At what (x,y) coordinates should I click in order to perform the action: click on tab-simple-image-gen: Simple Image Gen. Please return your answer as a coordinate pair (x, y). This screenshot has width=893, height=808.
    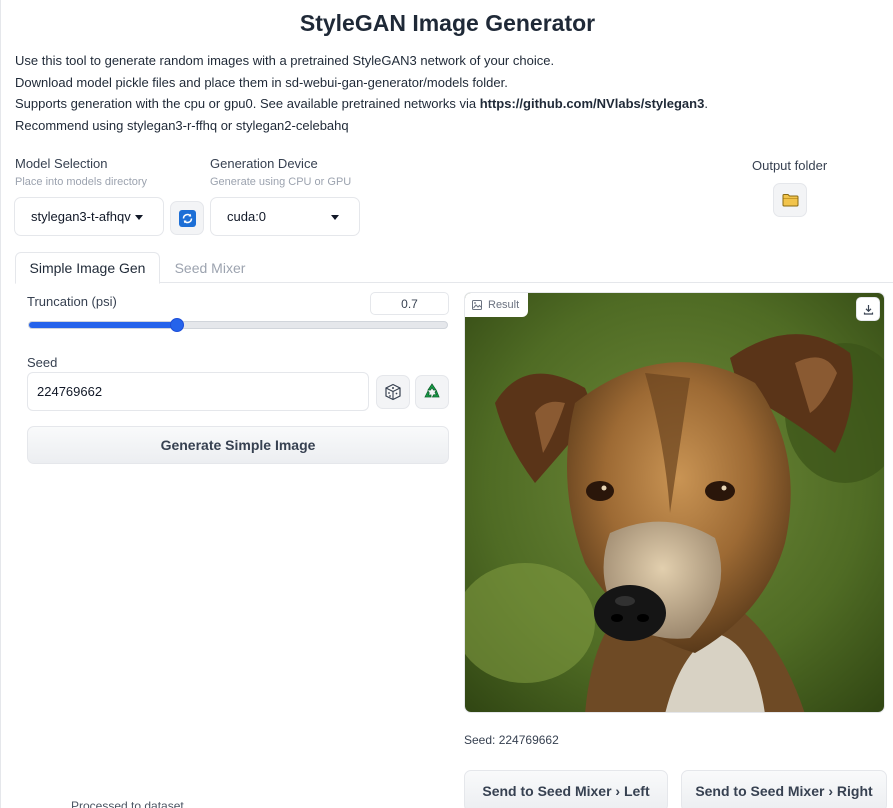
    Looking at the image, I should click on (87, 268).